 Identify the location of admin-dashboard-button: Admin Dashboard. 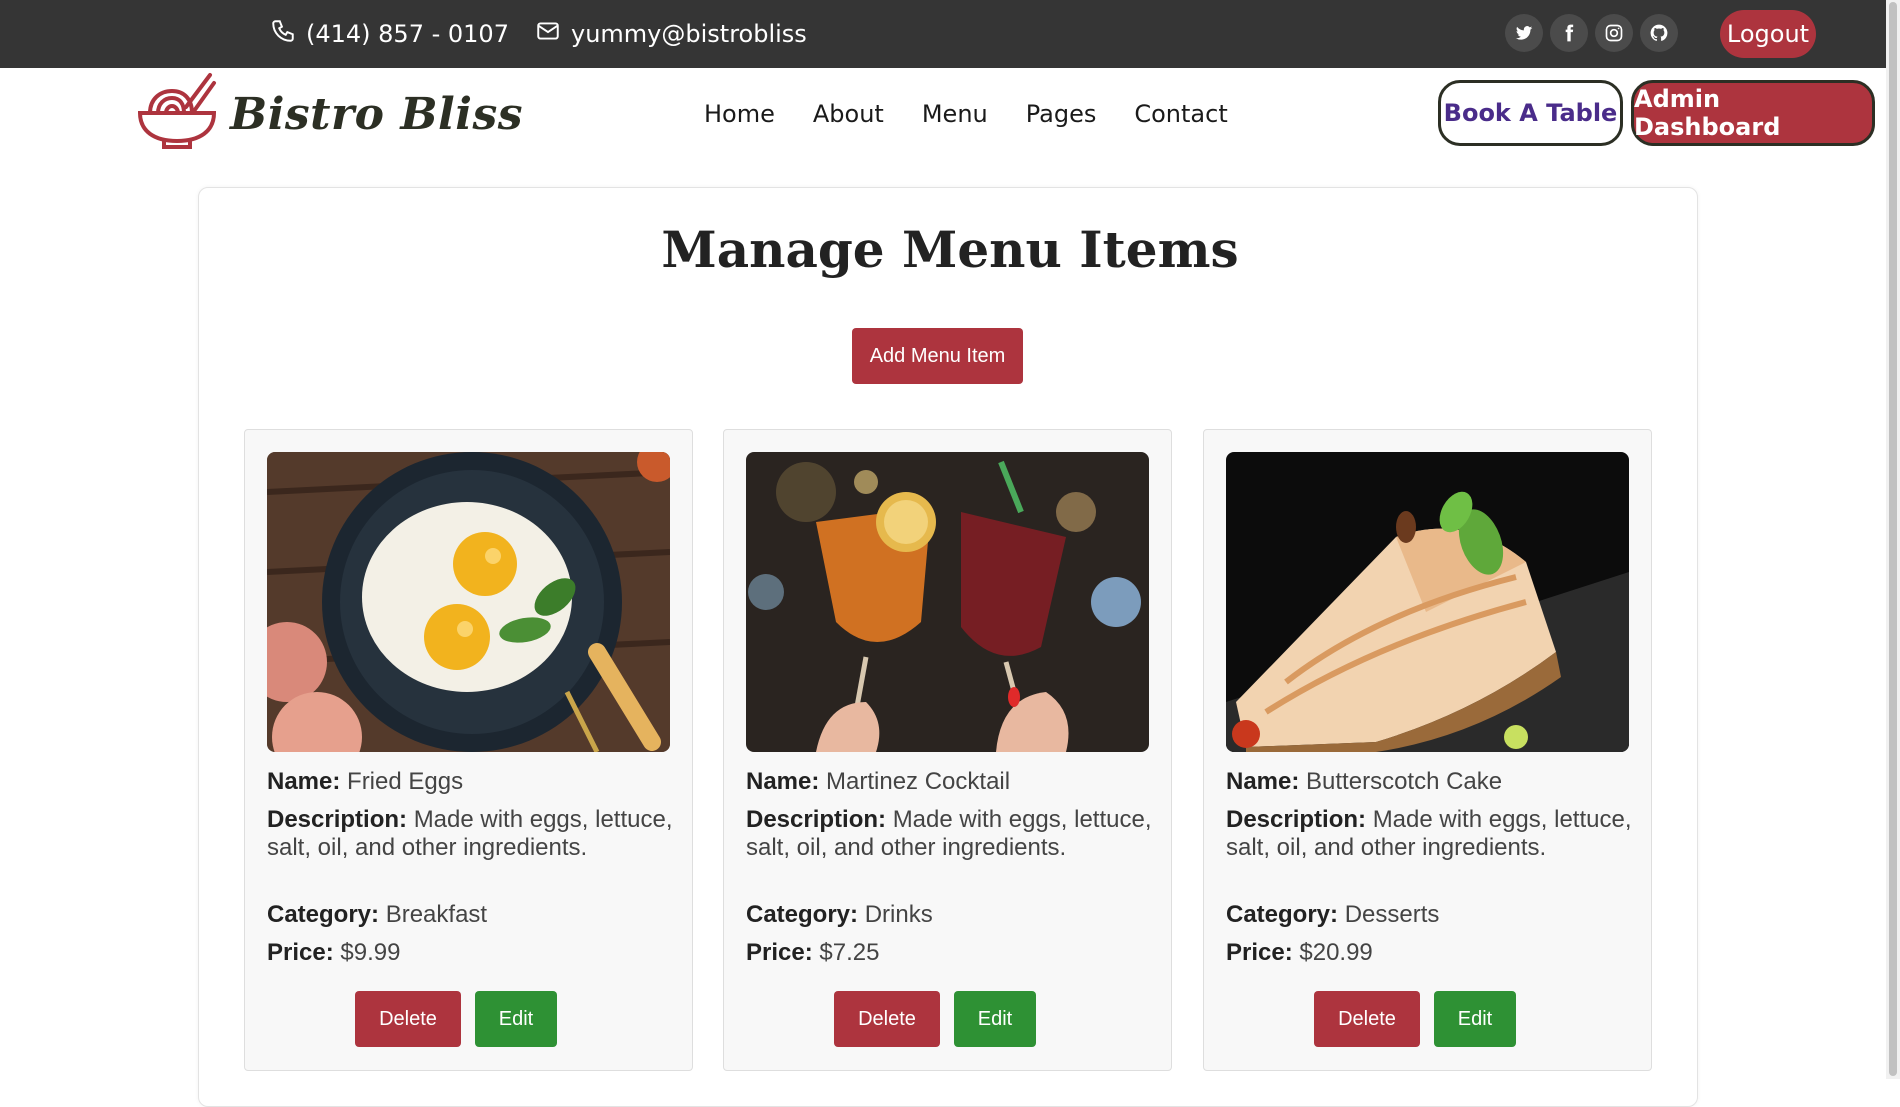
(1753, 113).